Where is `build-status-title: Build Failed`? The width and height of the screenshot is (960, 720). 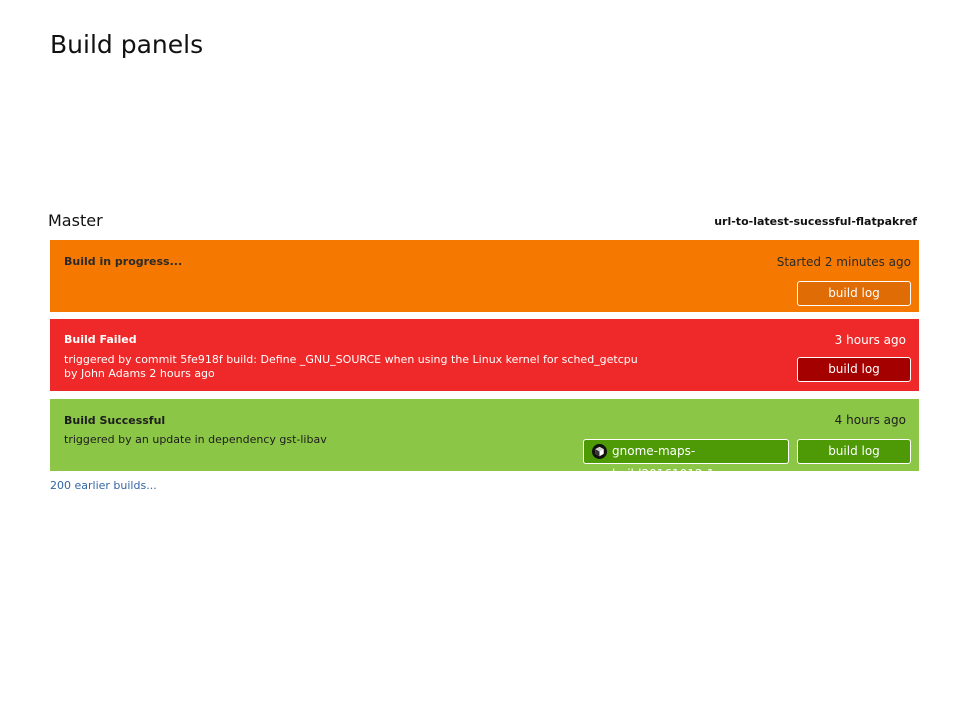 build-status-title: Build Failed is located at coordinates (100, 339).